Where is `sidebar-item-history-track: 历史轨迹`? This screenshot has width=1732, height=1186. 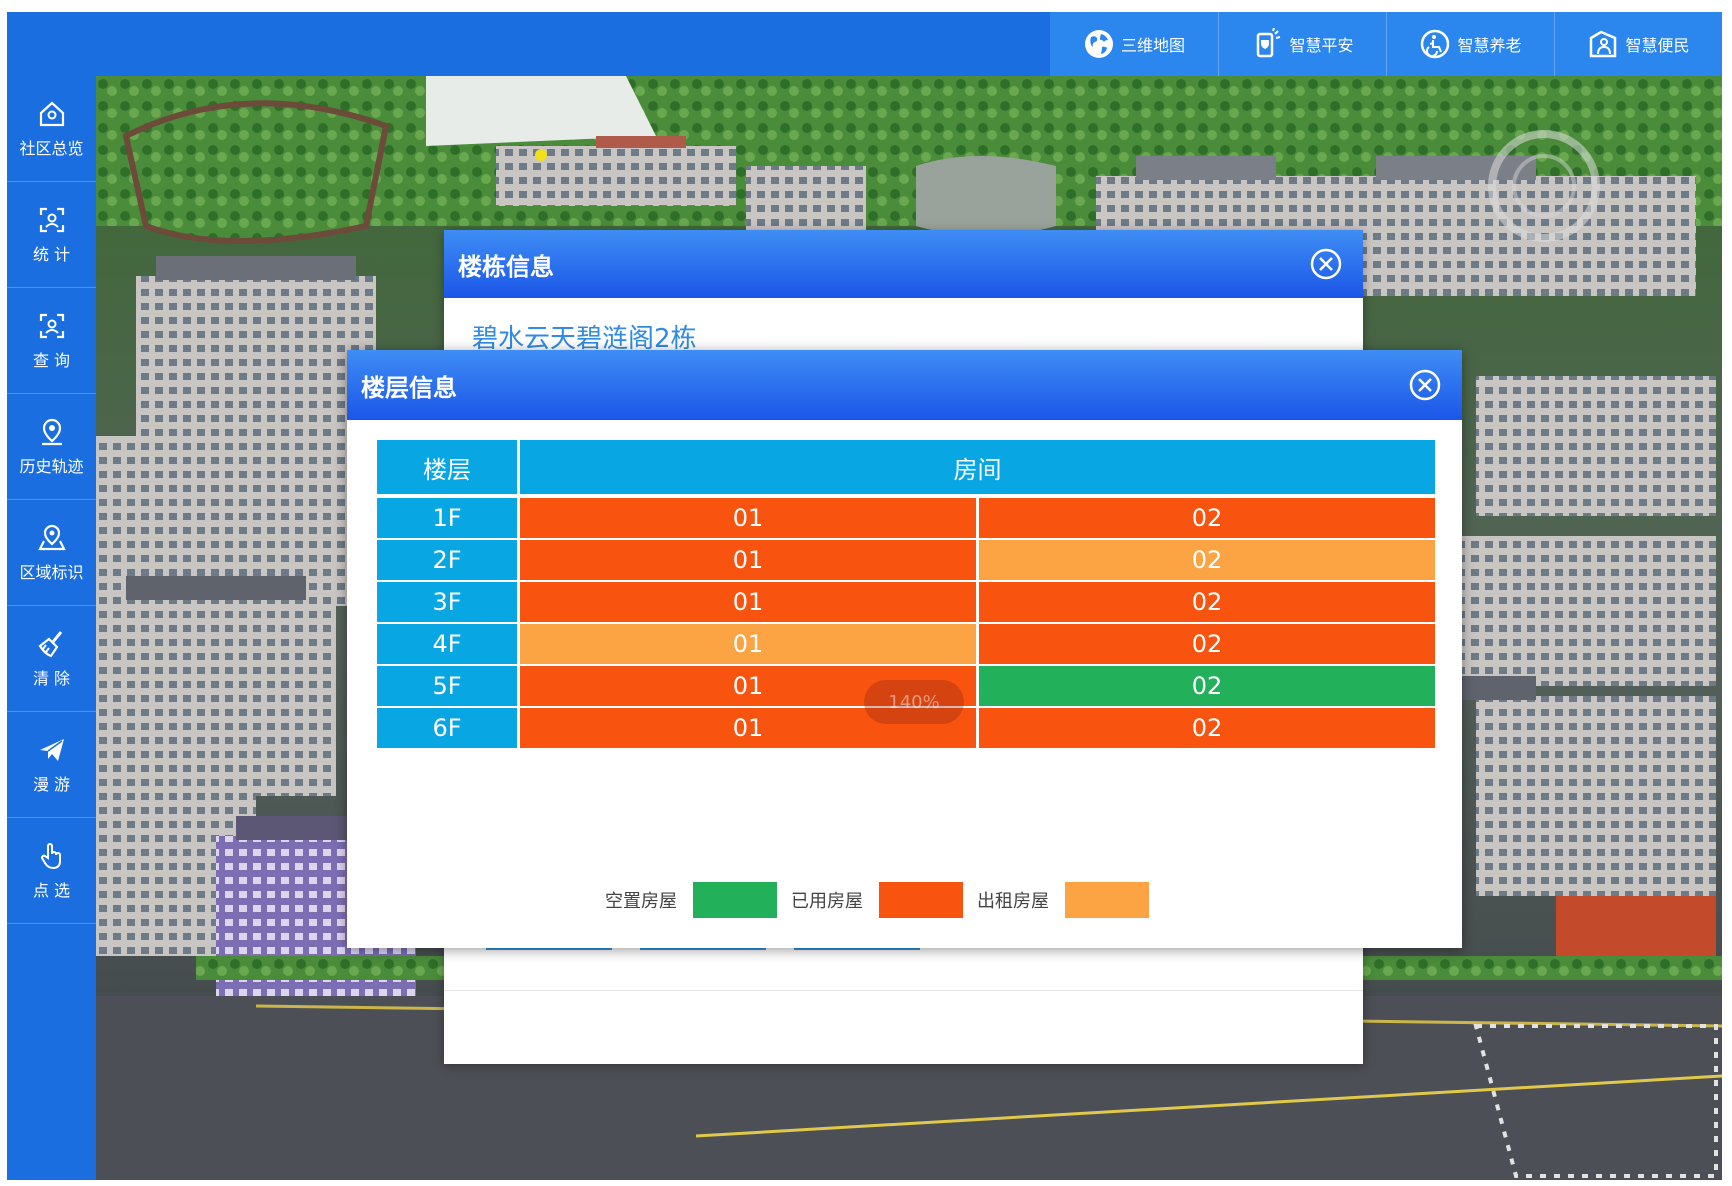 sidebar-item-history-track: 历史轨迹 is located at coordinates (51, 447).